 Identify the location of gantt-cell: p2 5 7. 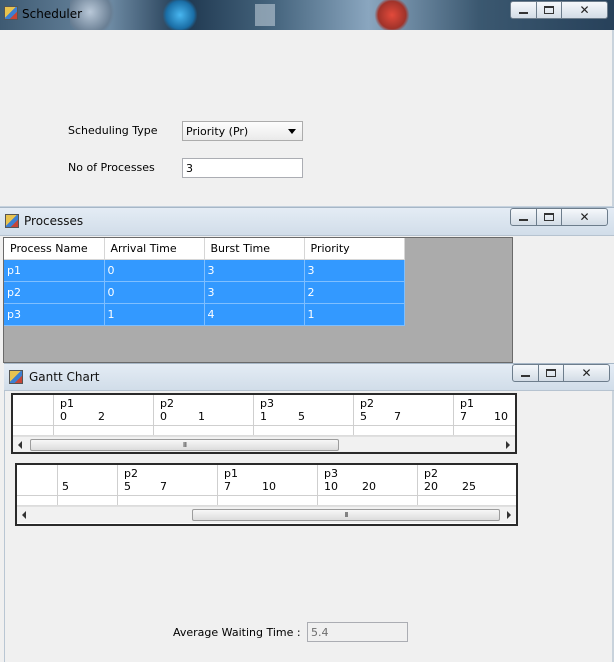
(167, 480).